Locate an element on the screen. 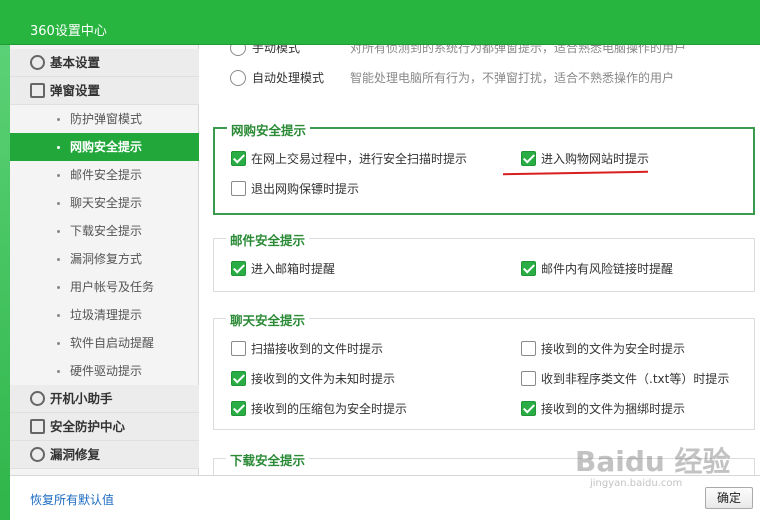 The height and width of the screenshot is (520, 760). sidebar-group-patch: 漏洞修复 is located at coordinates (104, 455).